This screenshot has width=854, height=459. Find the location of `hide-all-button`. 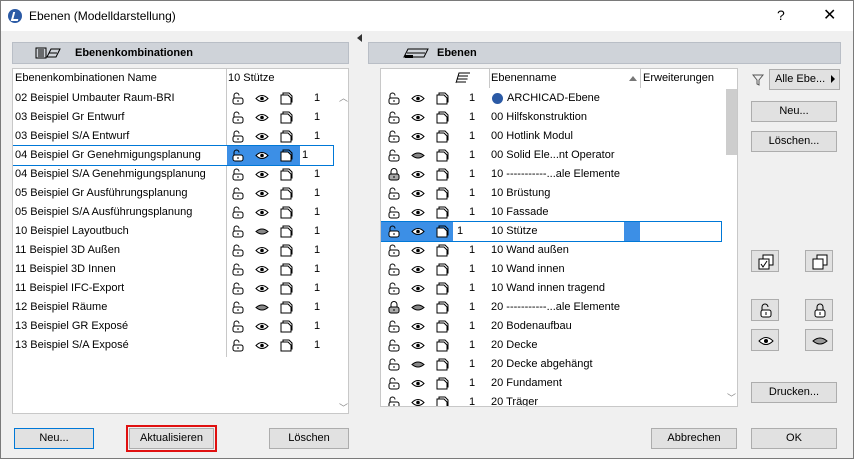

hide-all-button is located at coordinates (819, 340).